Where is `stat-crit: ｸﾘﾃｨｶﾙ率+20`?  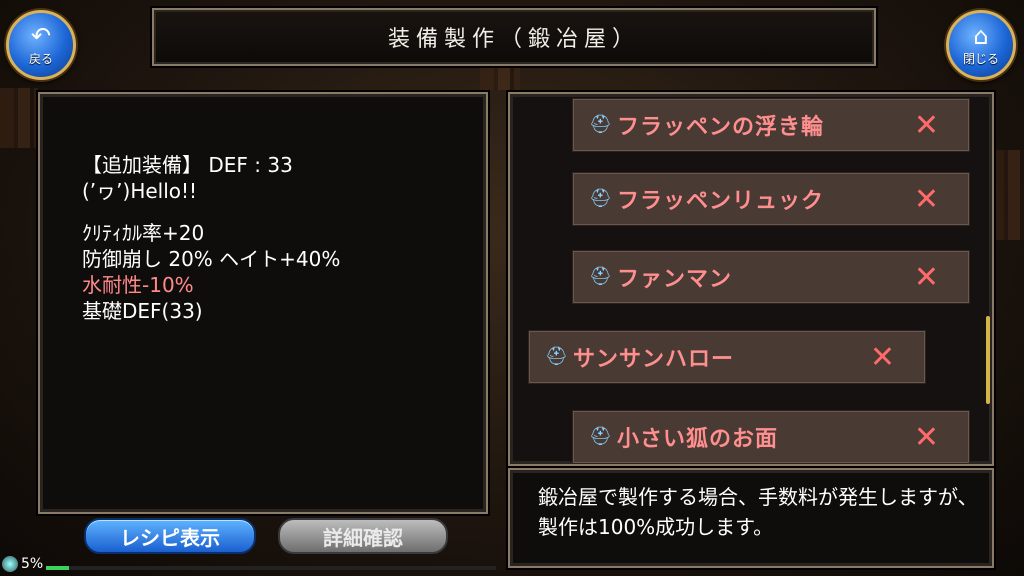 stat-crit: ｸﾘﾃｨｶﾙ率+20 is located at coordinates (143, 233).